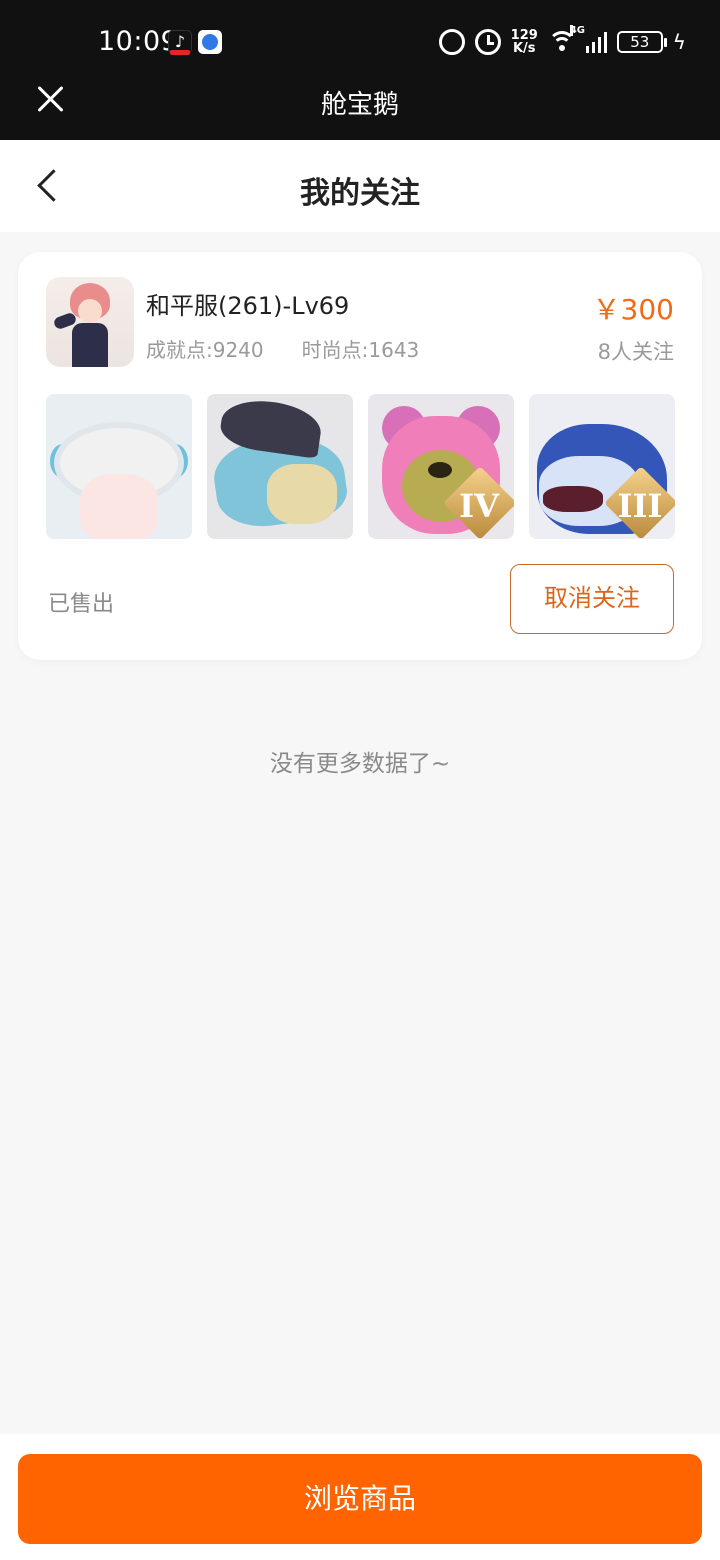 Image resolution: width=720 pixels, height=1560 pixels. I want to click on item-thumbnails: IV III, so click(360, 466).